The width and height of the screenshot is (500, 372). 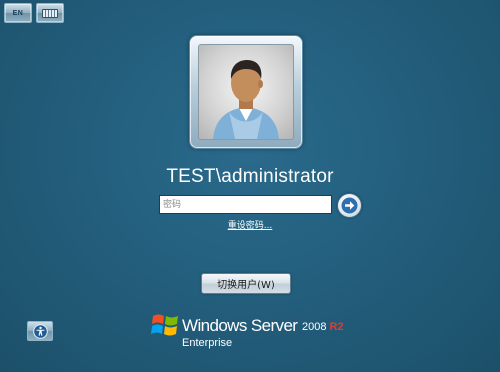 I want to click on windows-server-logo: Windows Server 2008 R2 Enterprise, so click(x=251, y=333).